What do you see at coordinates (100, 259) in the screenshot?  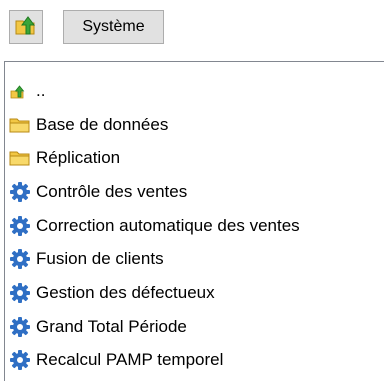 I see `list-item-label: Fusion de clients` at bounding box center [100, 259].